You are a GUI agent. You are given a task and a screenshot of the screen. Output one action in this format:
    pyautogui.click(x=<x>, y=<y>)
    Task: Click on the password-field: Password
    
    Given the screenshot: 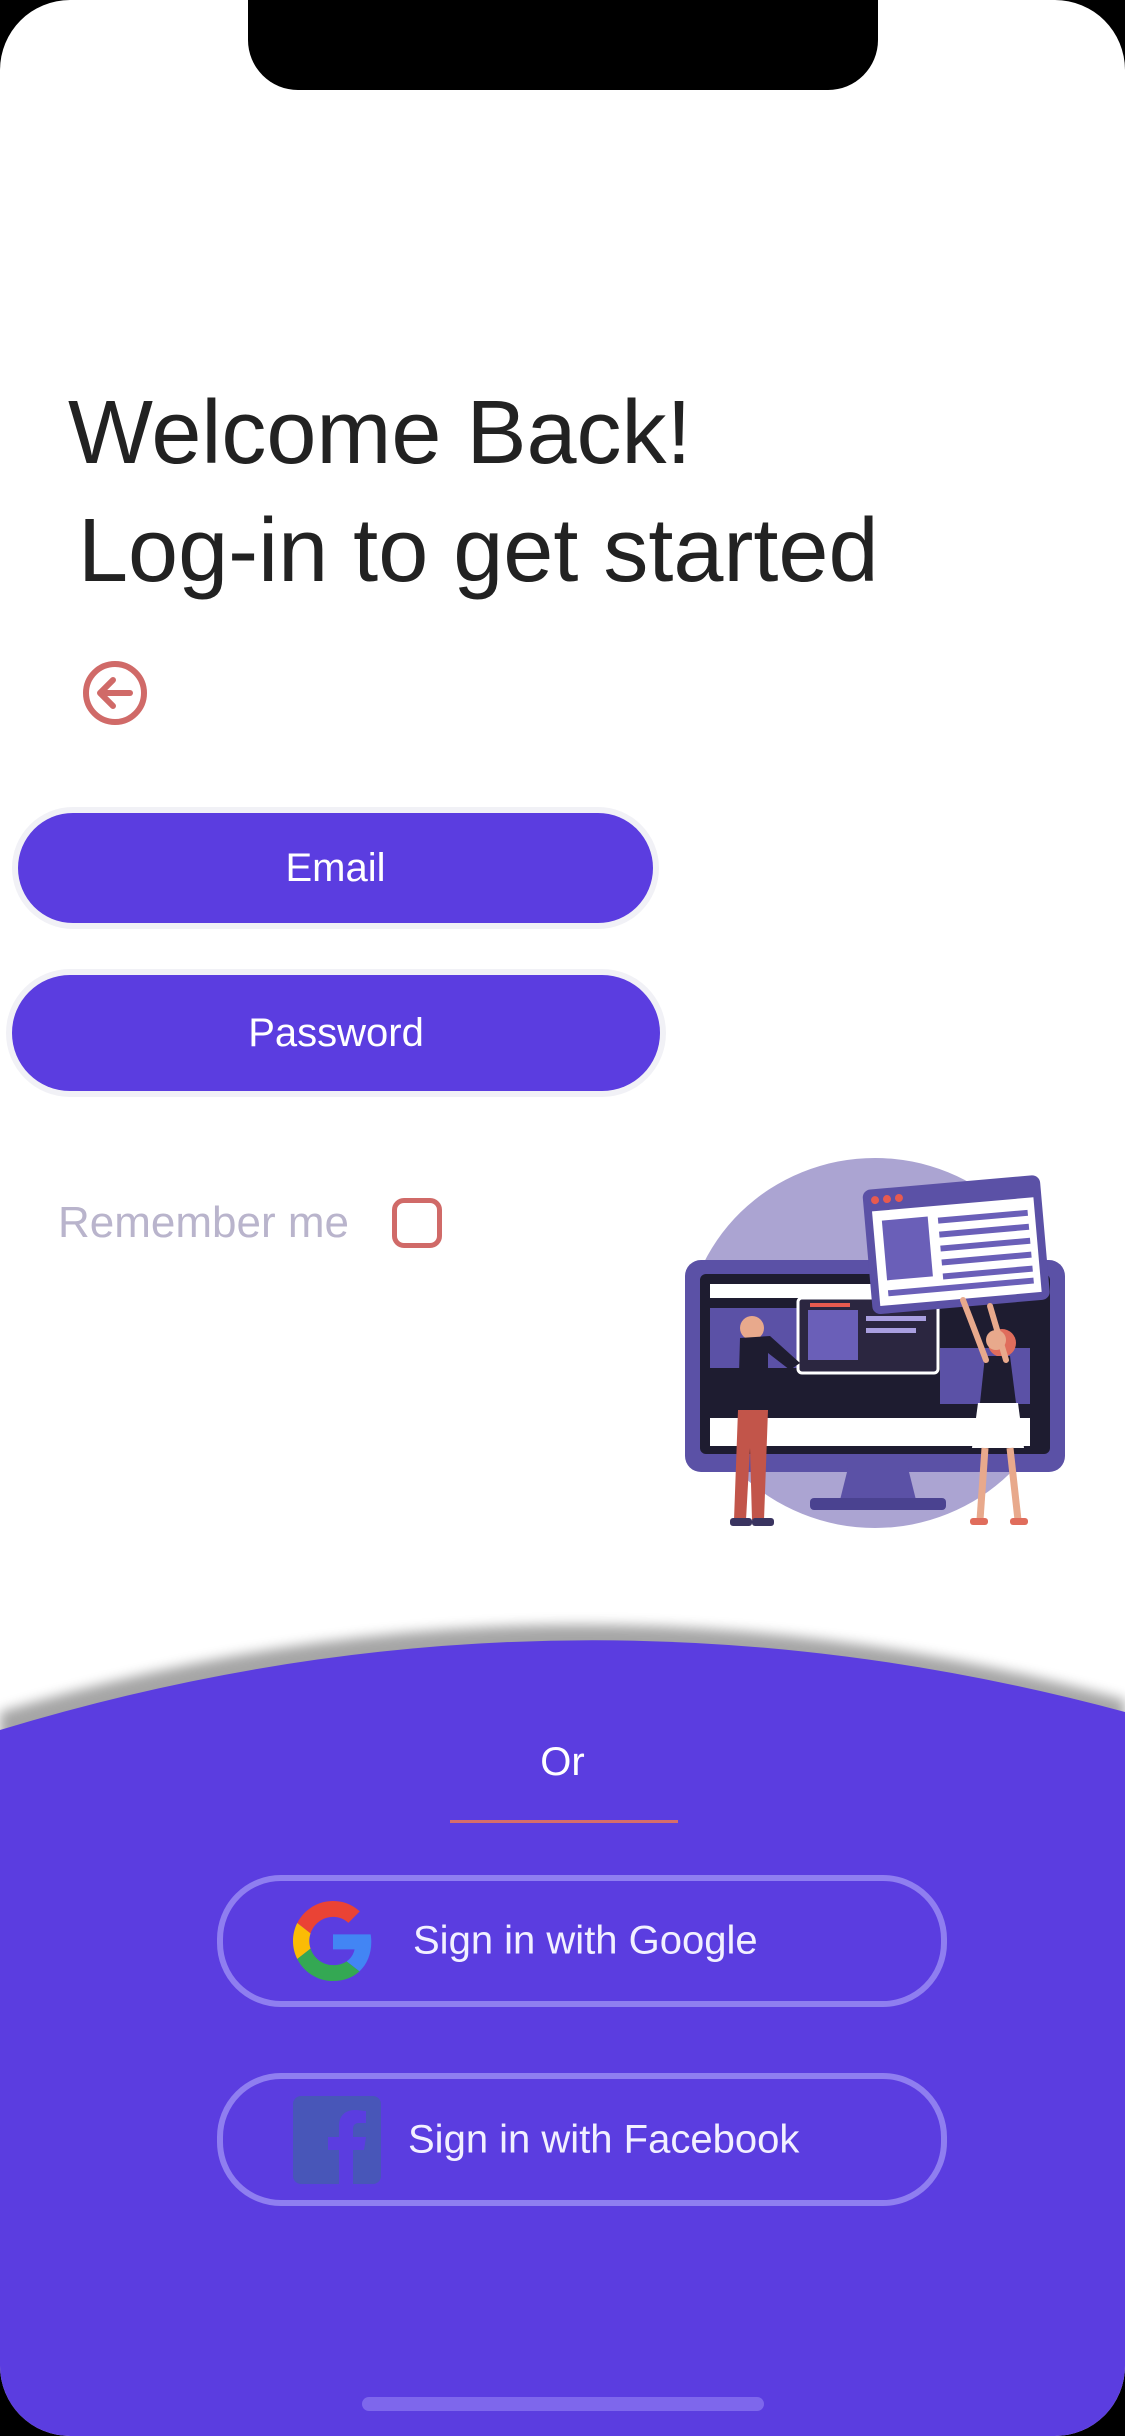 What is the action you would take?
    pyautogui.click(x=336, y=1033)
    